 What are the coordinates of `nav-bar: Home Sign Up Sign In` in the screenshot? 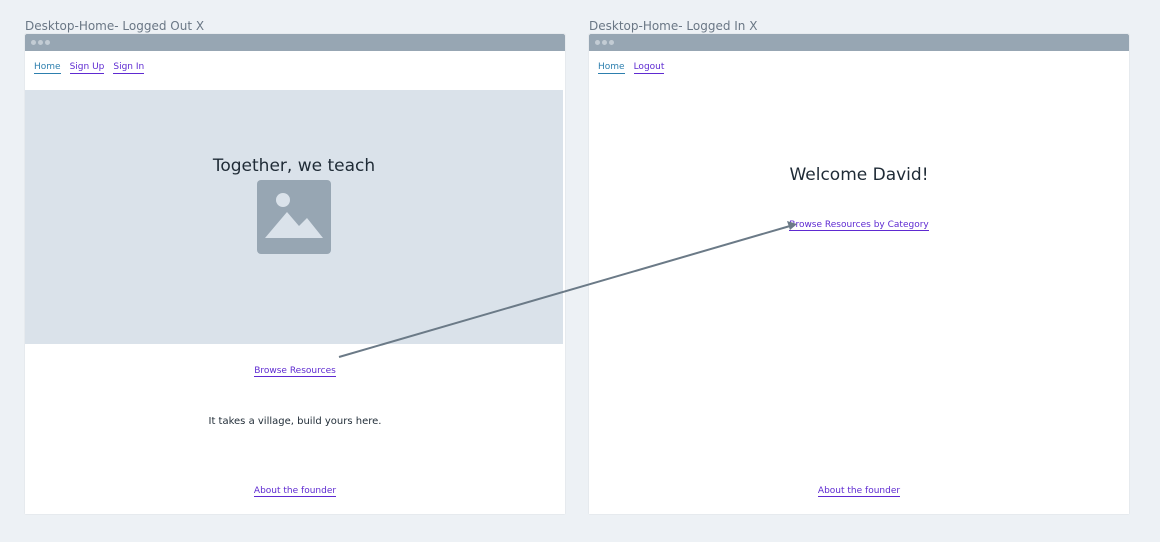 It's located at (89, 68).